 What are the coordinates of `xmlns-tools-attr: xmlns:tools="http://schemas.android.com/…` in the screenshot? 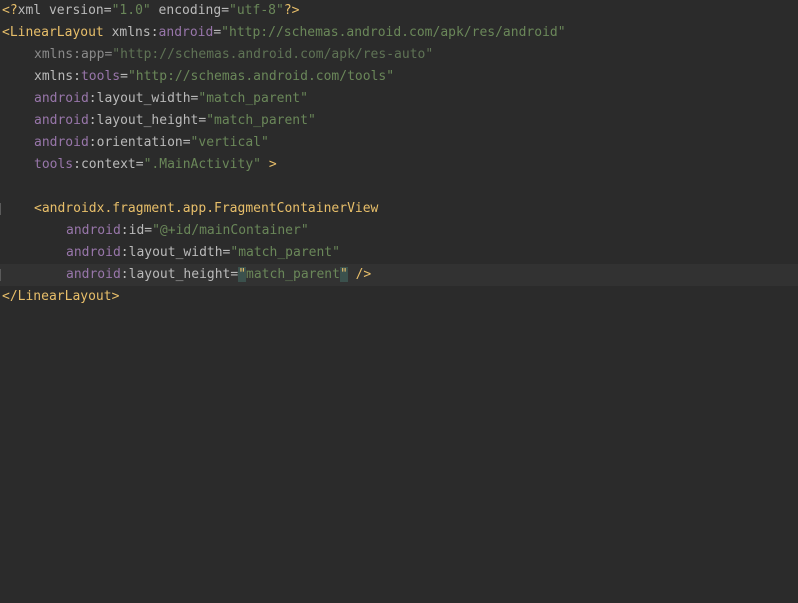 It's located at (214, 77).